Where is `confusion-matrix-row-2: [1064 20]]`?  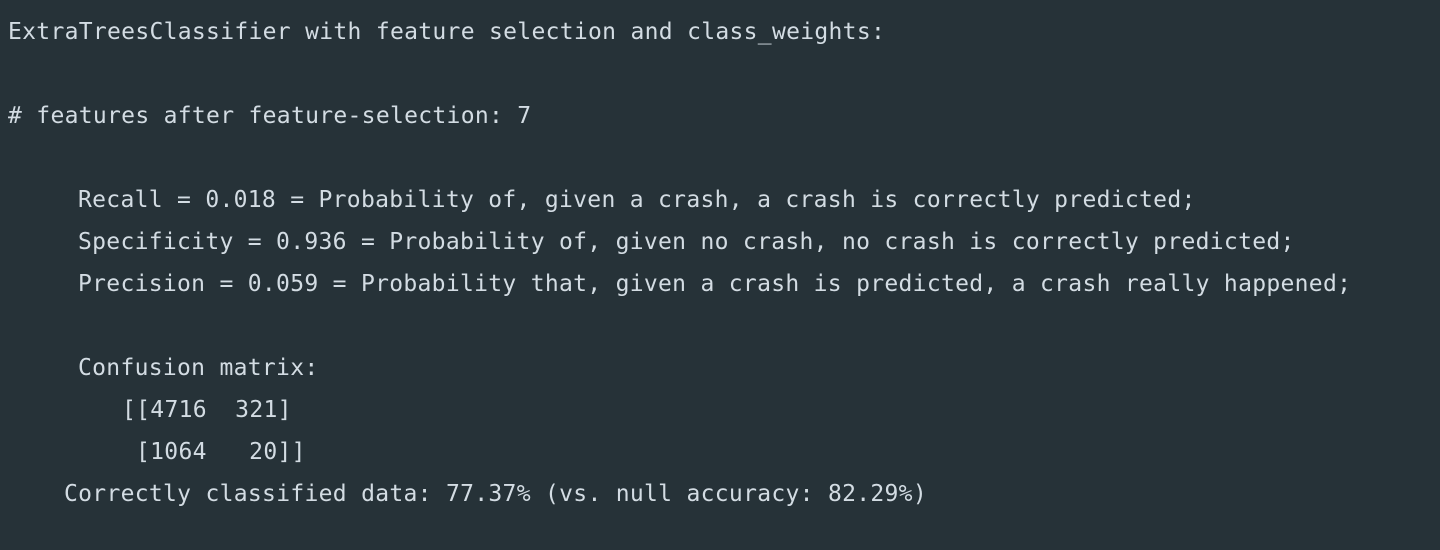
confusion-matrix-row-2: [1064 20]] is located at coordinates (221, 452).